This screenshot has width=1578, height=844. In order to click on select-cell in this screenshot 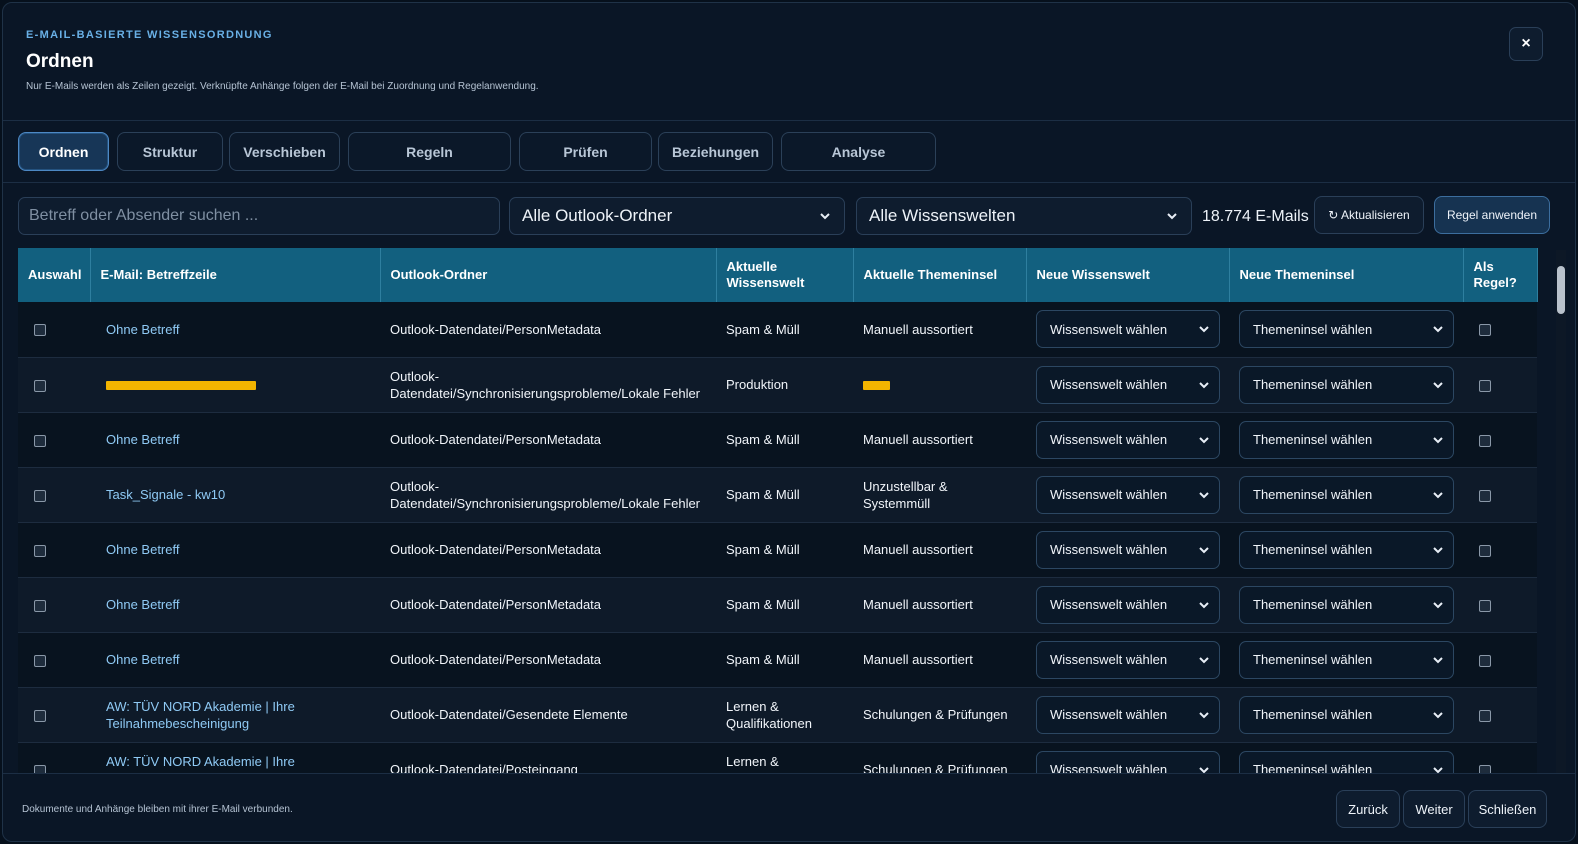, I will do `click(54, 715)`.